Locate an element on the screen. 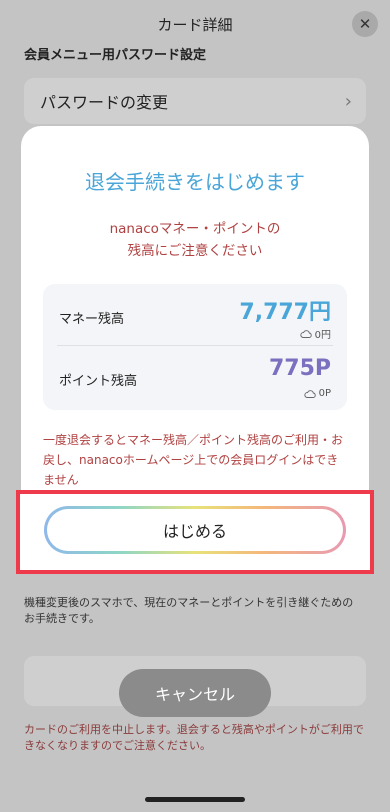 This screenshot has height=812, width=390. money-balance-label: マネー残高 is located at coordinates (92, 319).